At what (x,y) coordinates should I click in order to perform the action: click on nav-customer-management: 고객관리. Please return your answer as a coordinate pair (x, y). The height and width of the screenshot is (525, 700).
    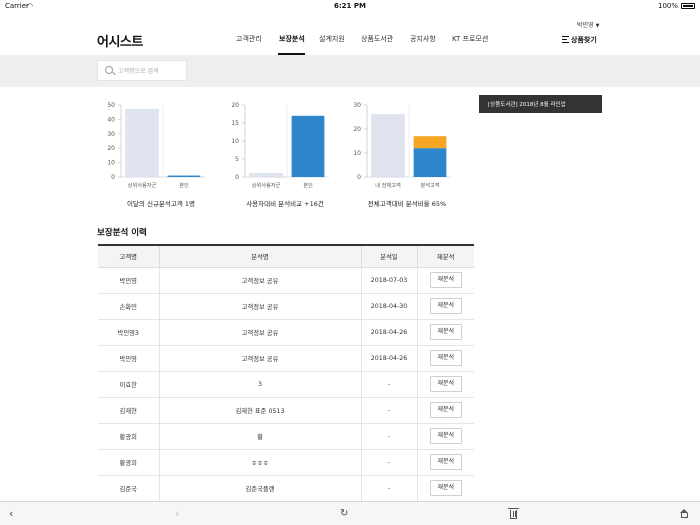
    Looking at the image, I should click on (249, 39).